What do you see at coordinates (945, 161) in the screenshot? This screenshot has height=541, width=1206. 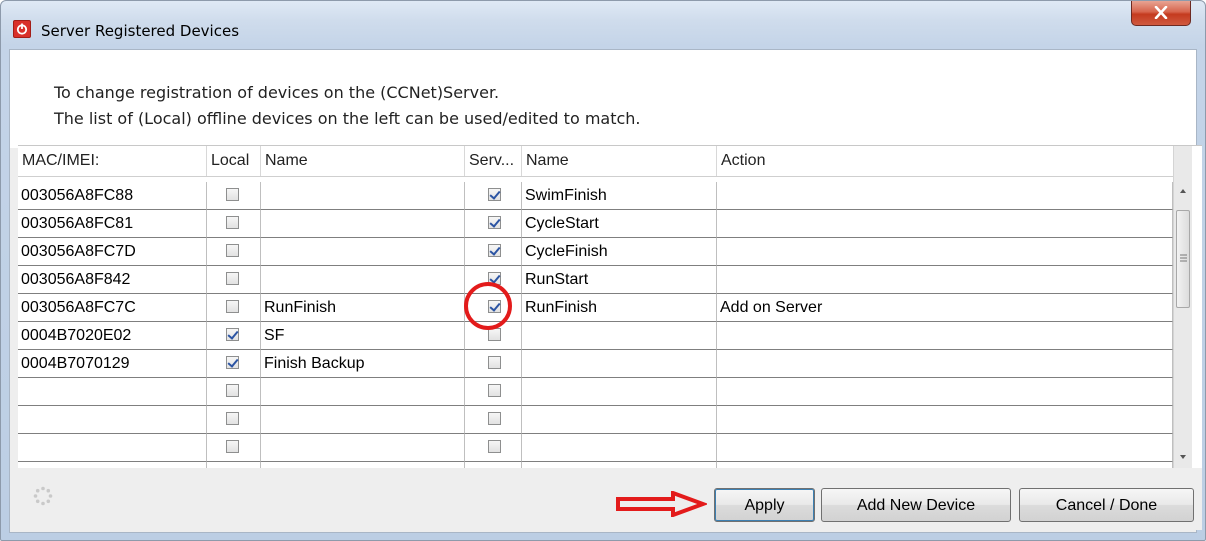 I see `column-header-action: Action` at bounding box center [945, 161].